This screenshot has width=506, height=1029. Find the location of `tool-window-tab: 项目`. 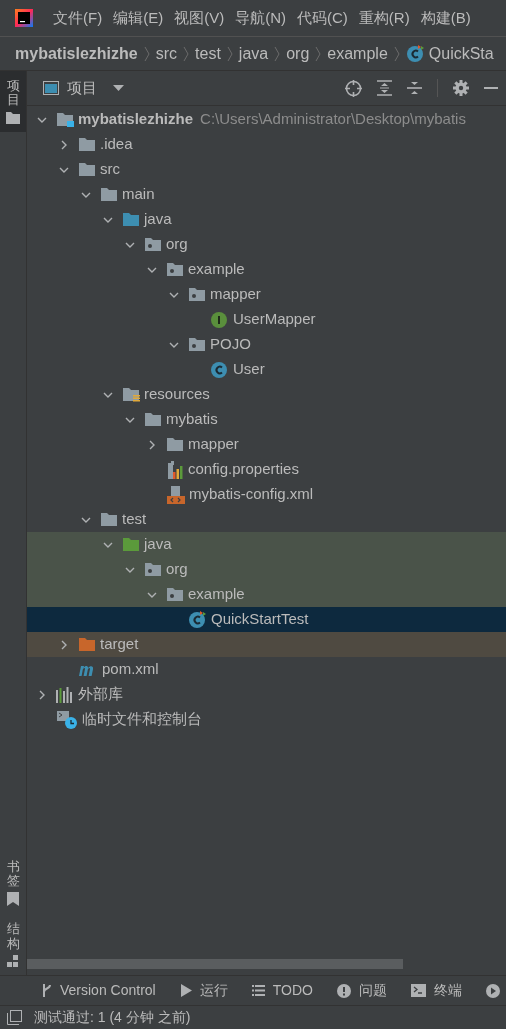

tool-window-tab: 项目 is located at coordinates (13, 101).